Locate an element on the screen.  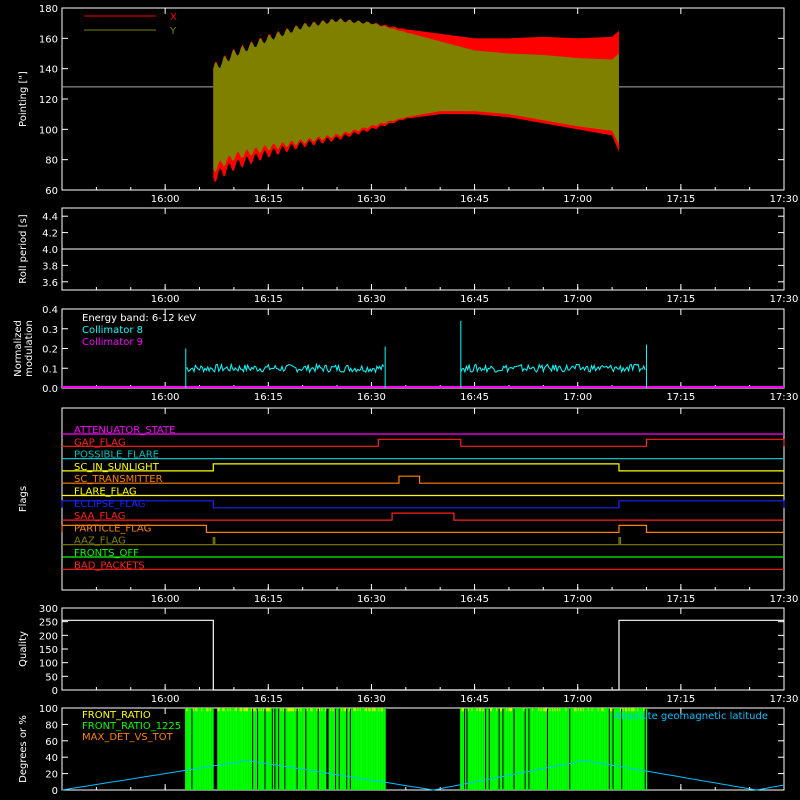
y-tick-label: 0.0 is located at coordinates (50, 389).